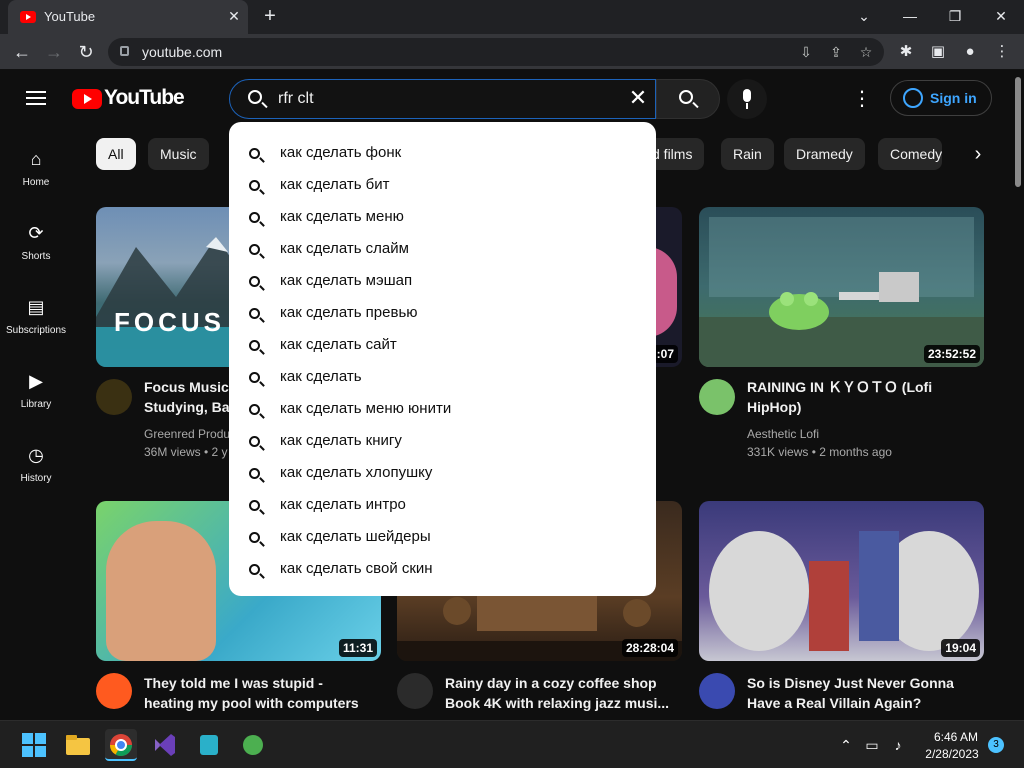 The image size is (1024, 768). I want to click on sign-in-button: Sign in, so click(941, 98).